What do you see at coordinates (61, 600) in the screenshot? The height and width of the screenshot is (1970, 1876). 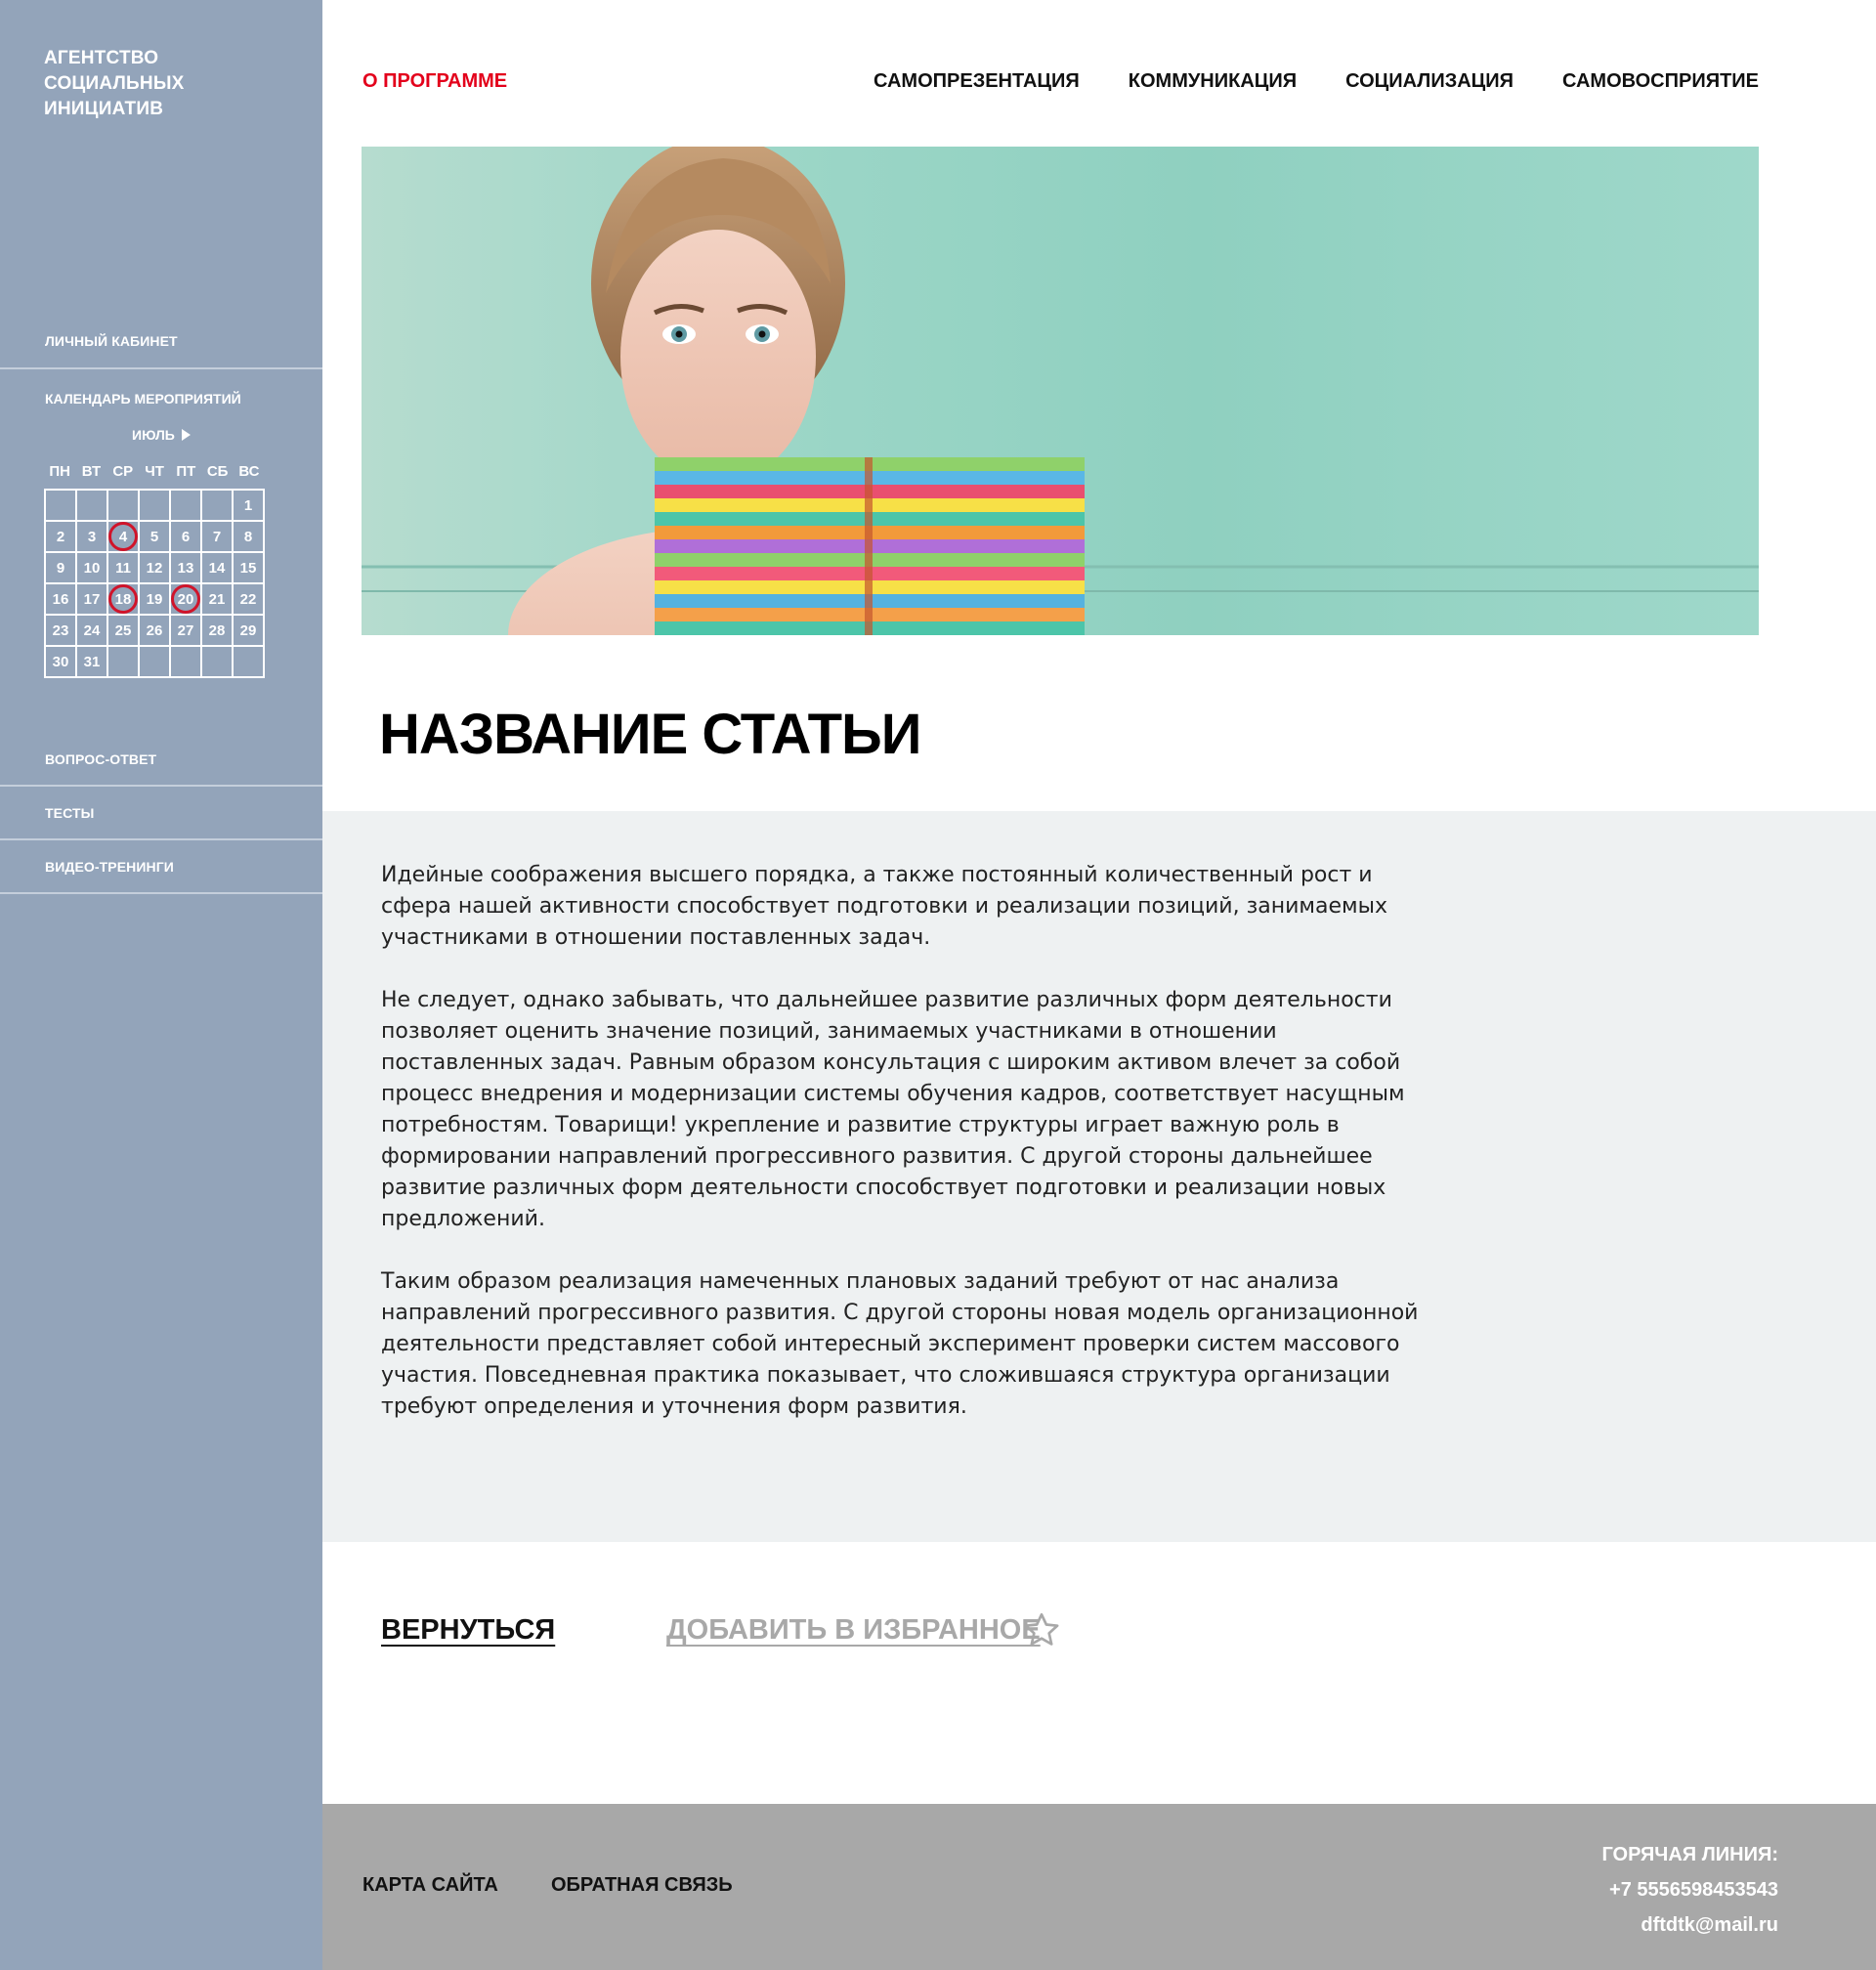 I see `calendar-day: 16` at bounding box center [61, 600].